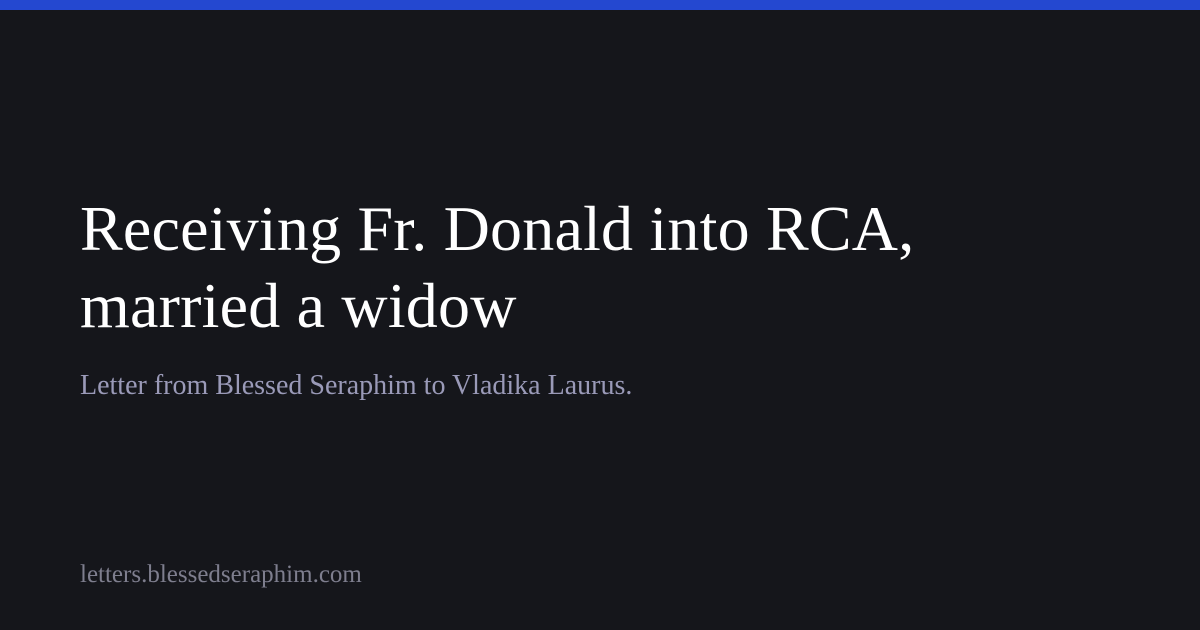 This screenshot has width=1200, height=630. What do you see at coordinates (600, 5) in the screenshot?
I see `accent-bar` at bounding box center [600, 5].